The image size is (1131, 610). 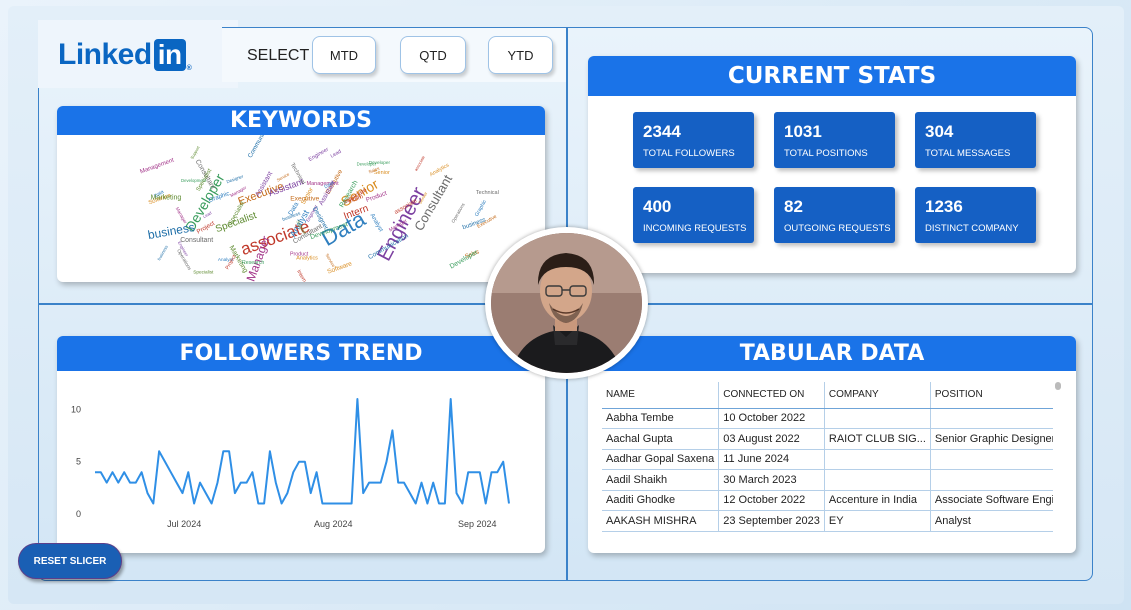 What do you see at coordinates (657, 206) in the screenshot?
I see `stat-value: 400` at bounding box center [657, 206].